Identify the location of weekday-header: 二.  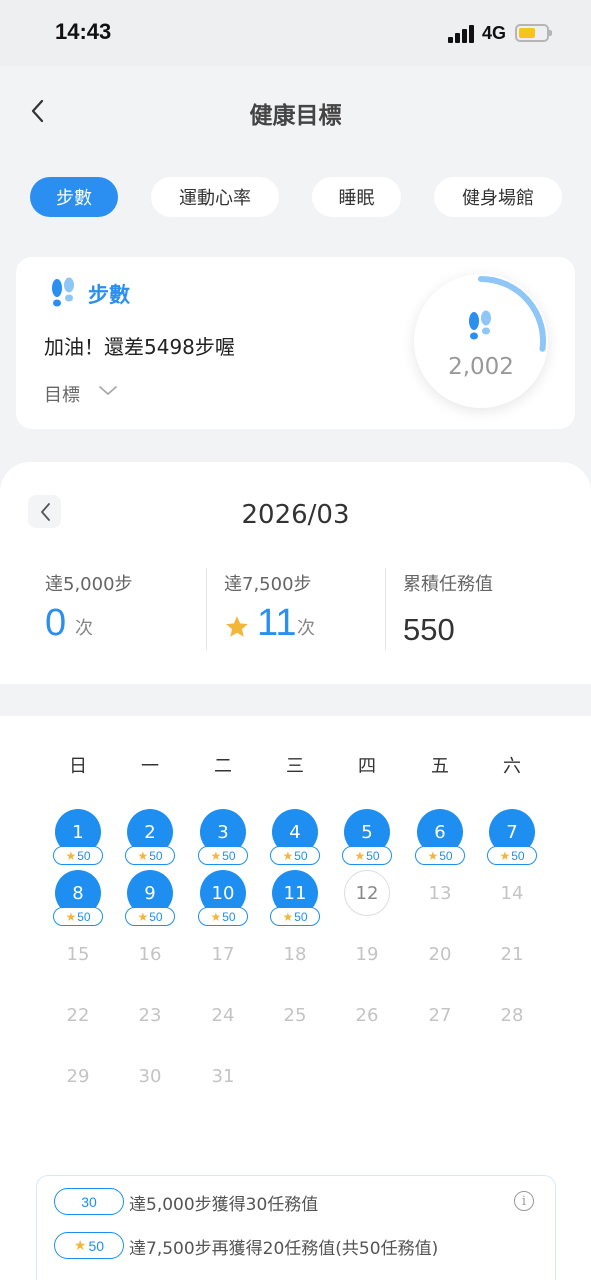
(223, 766).